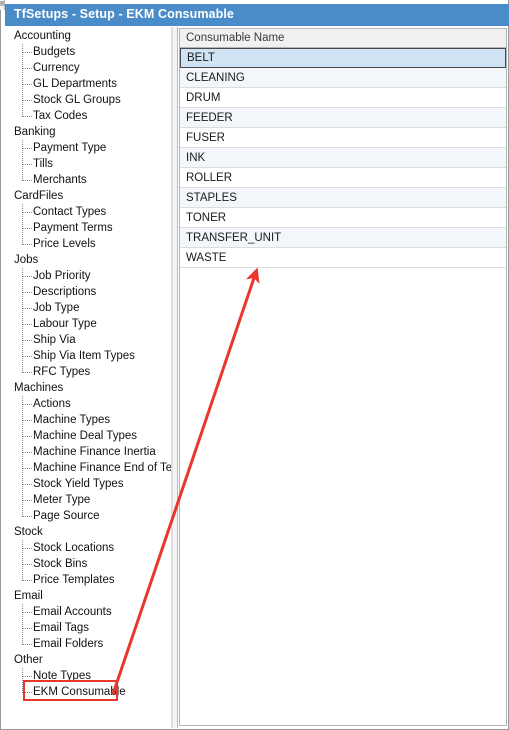 The image size is (509, 730). I want to click on tree-item-price-templates: Price Templates, so click(86, 580).